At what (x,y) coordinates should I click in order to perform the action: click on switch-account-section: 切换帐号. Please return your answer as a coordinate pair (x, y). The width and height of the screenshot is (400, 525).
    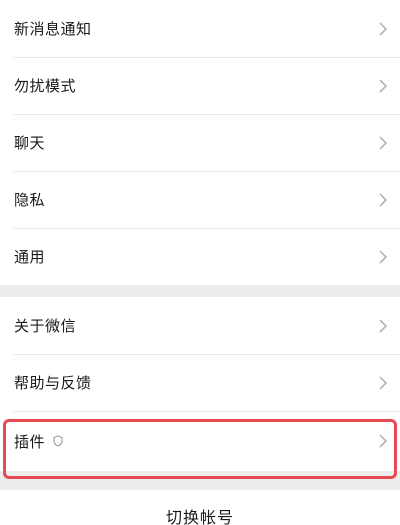
    Looking at the image, I should click on (200, 507).